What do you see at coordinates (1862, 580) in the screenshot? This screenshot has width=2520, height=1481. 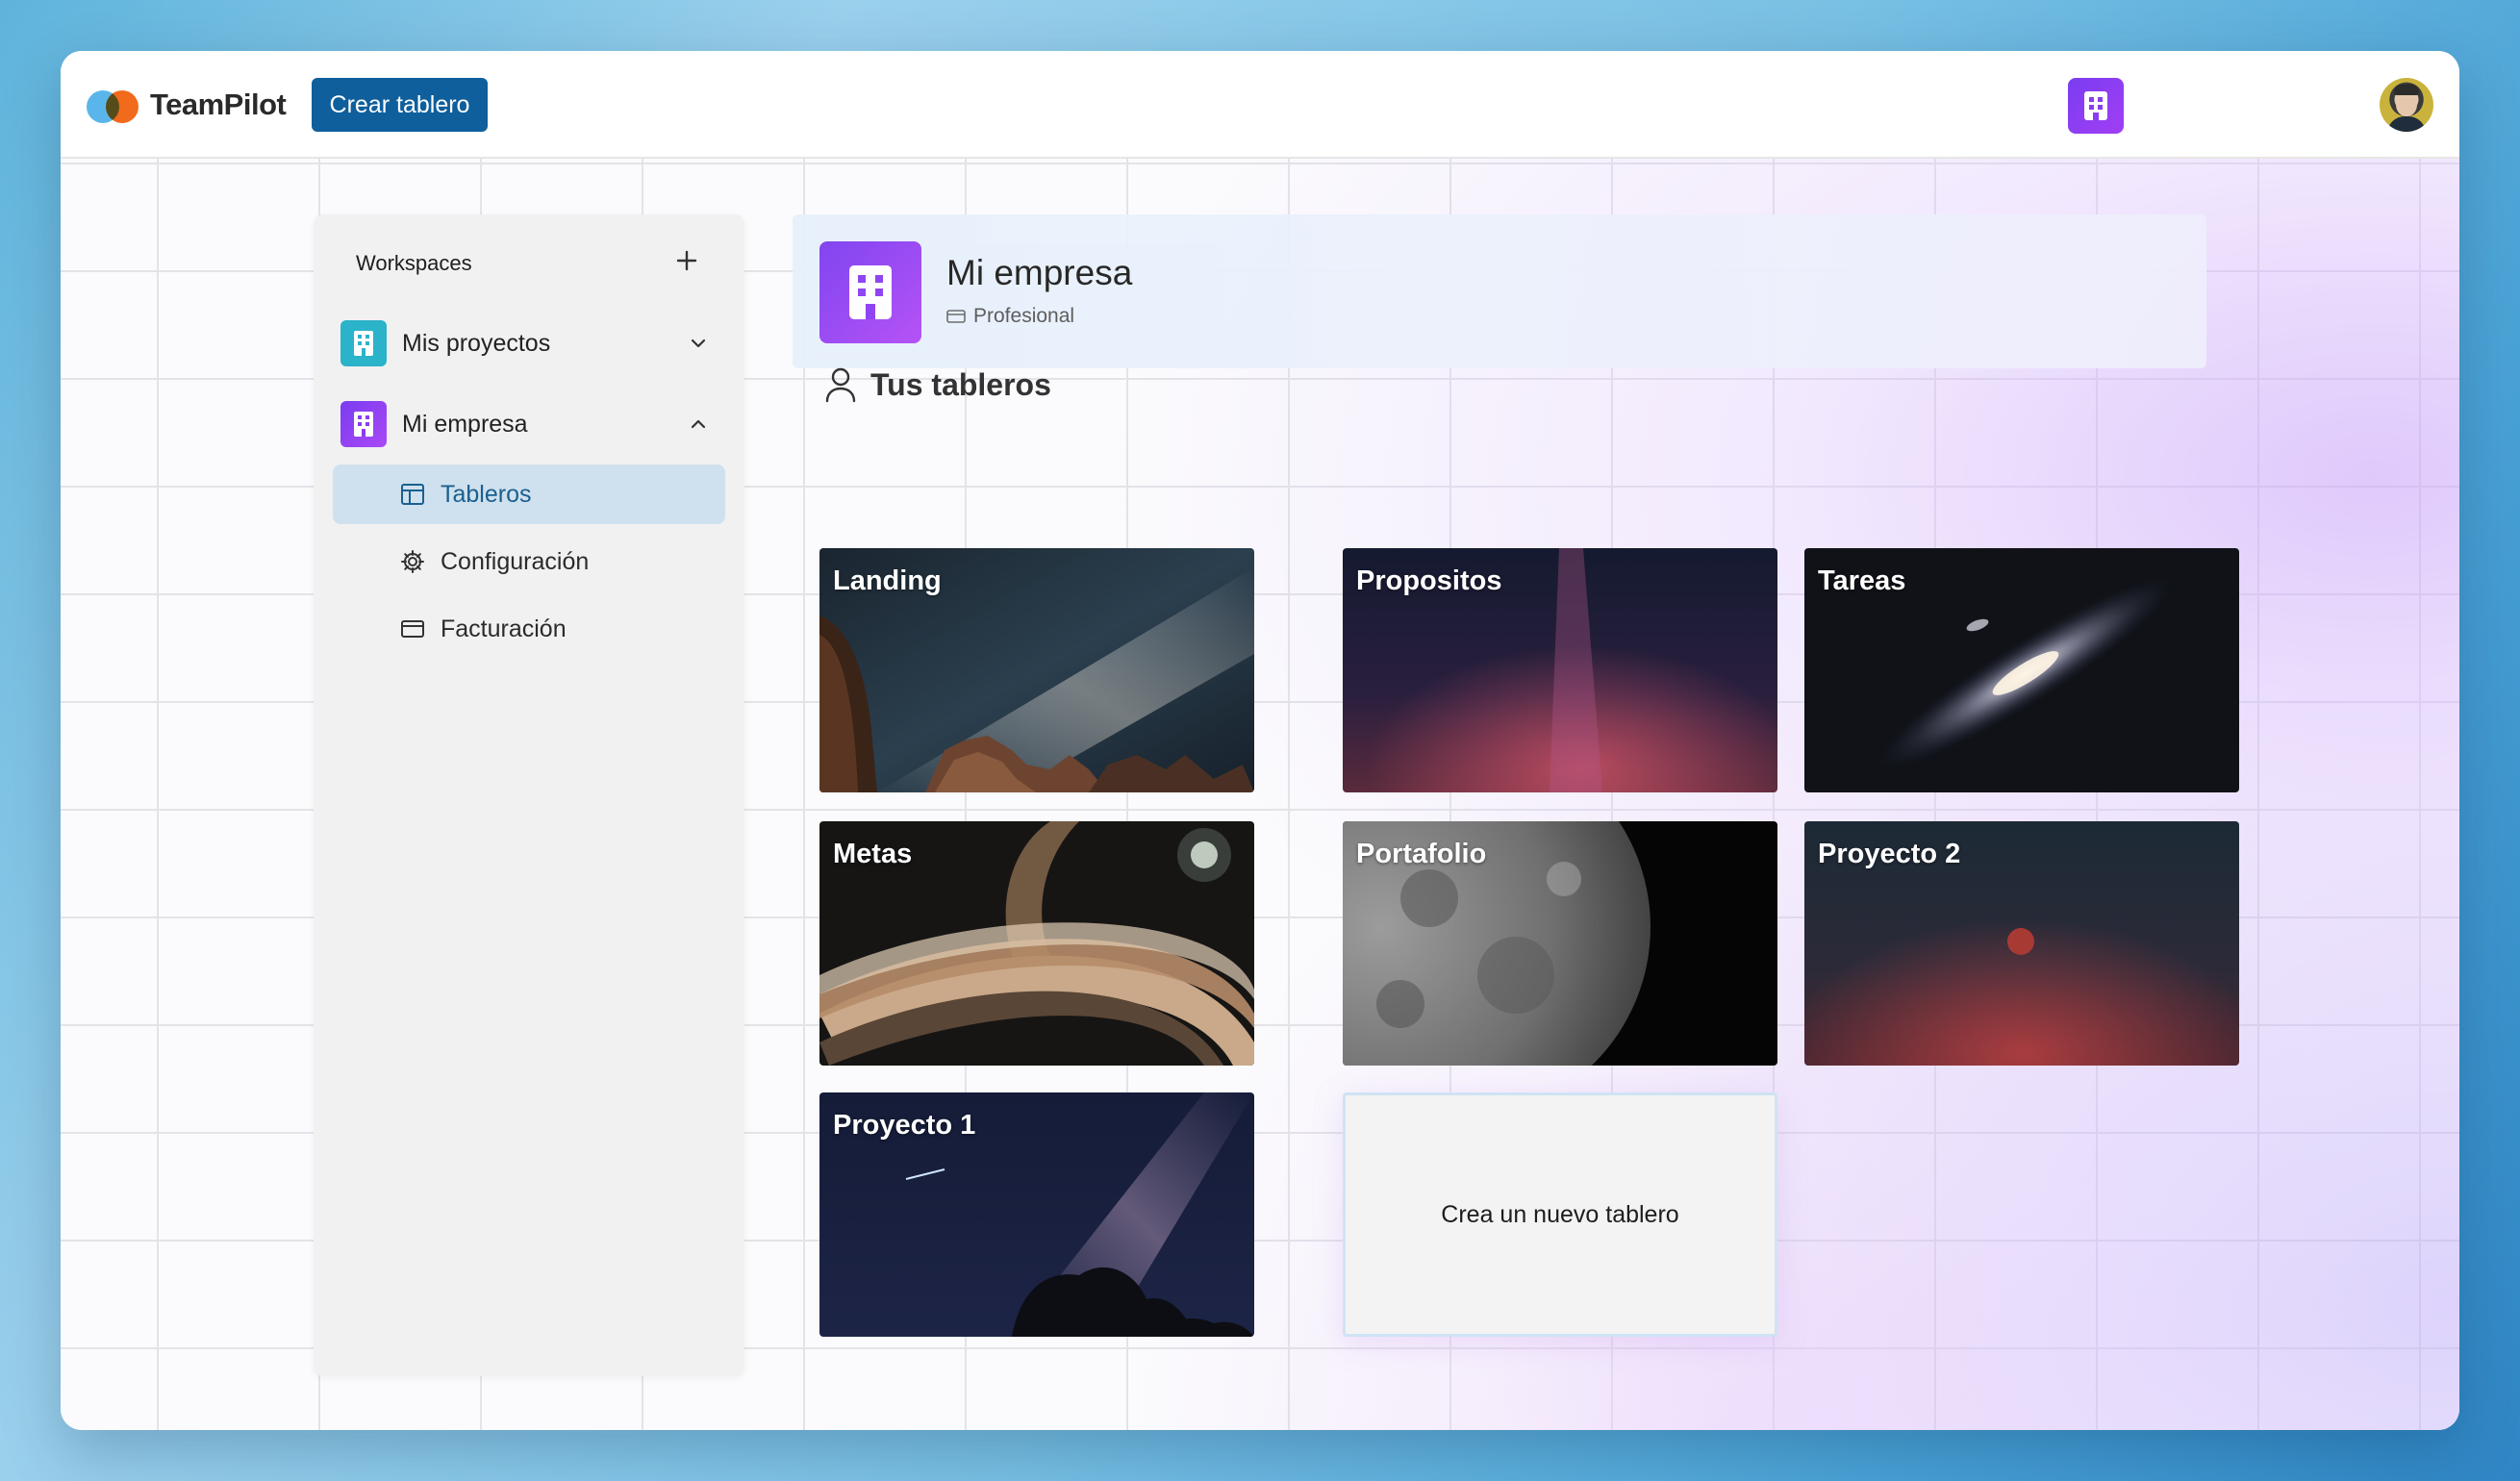 I see `board-name: Tareas` at bounding box center [1862, 580].